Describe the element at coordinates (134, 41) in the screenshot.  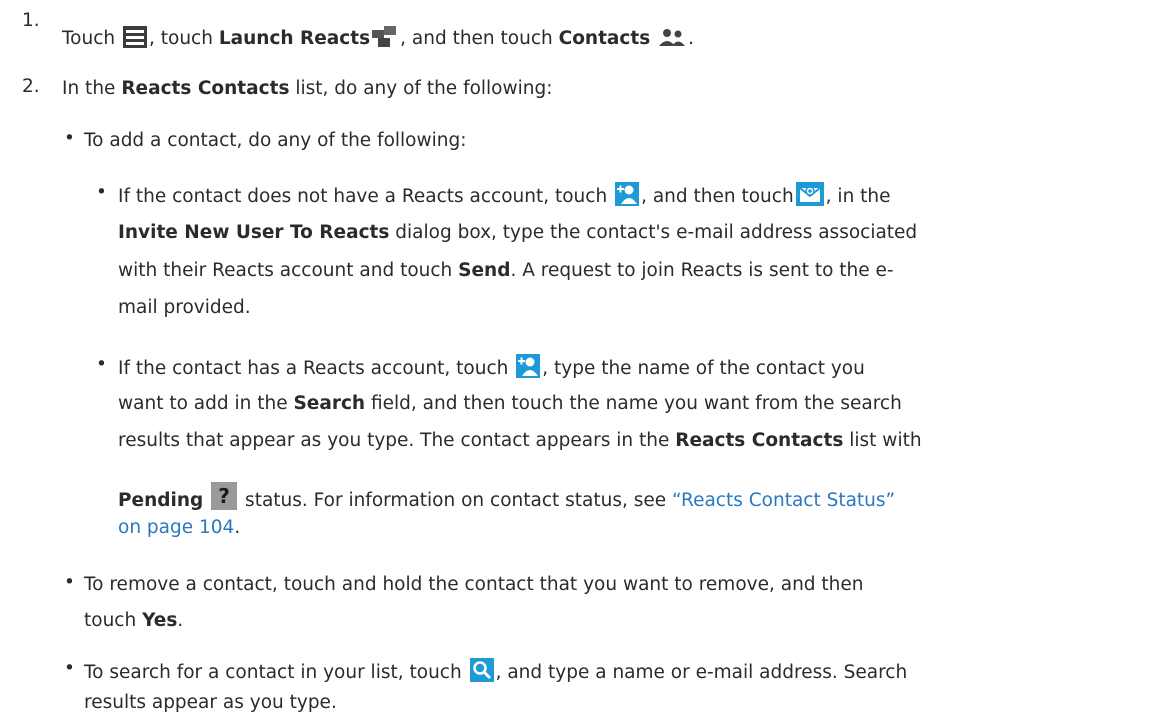
I see `menu-icon` at that location.